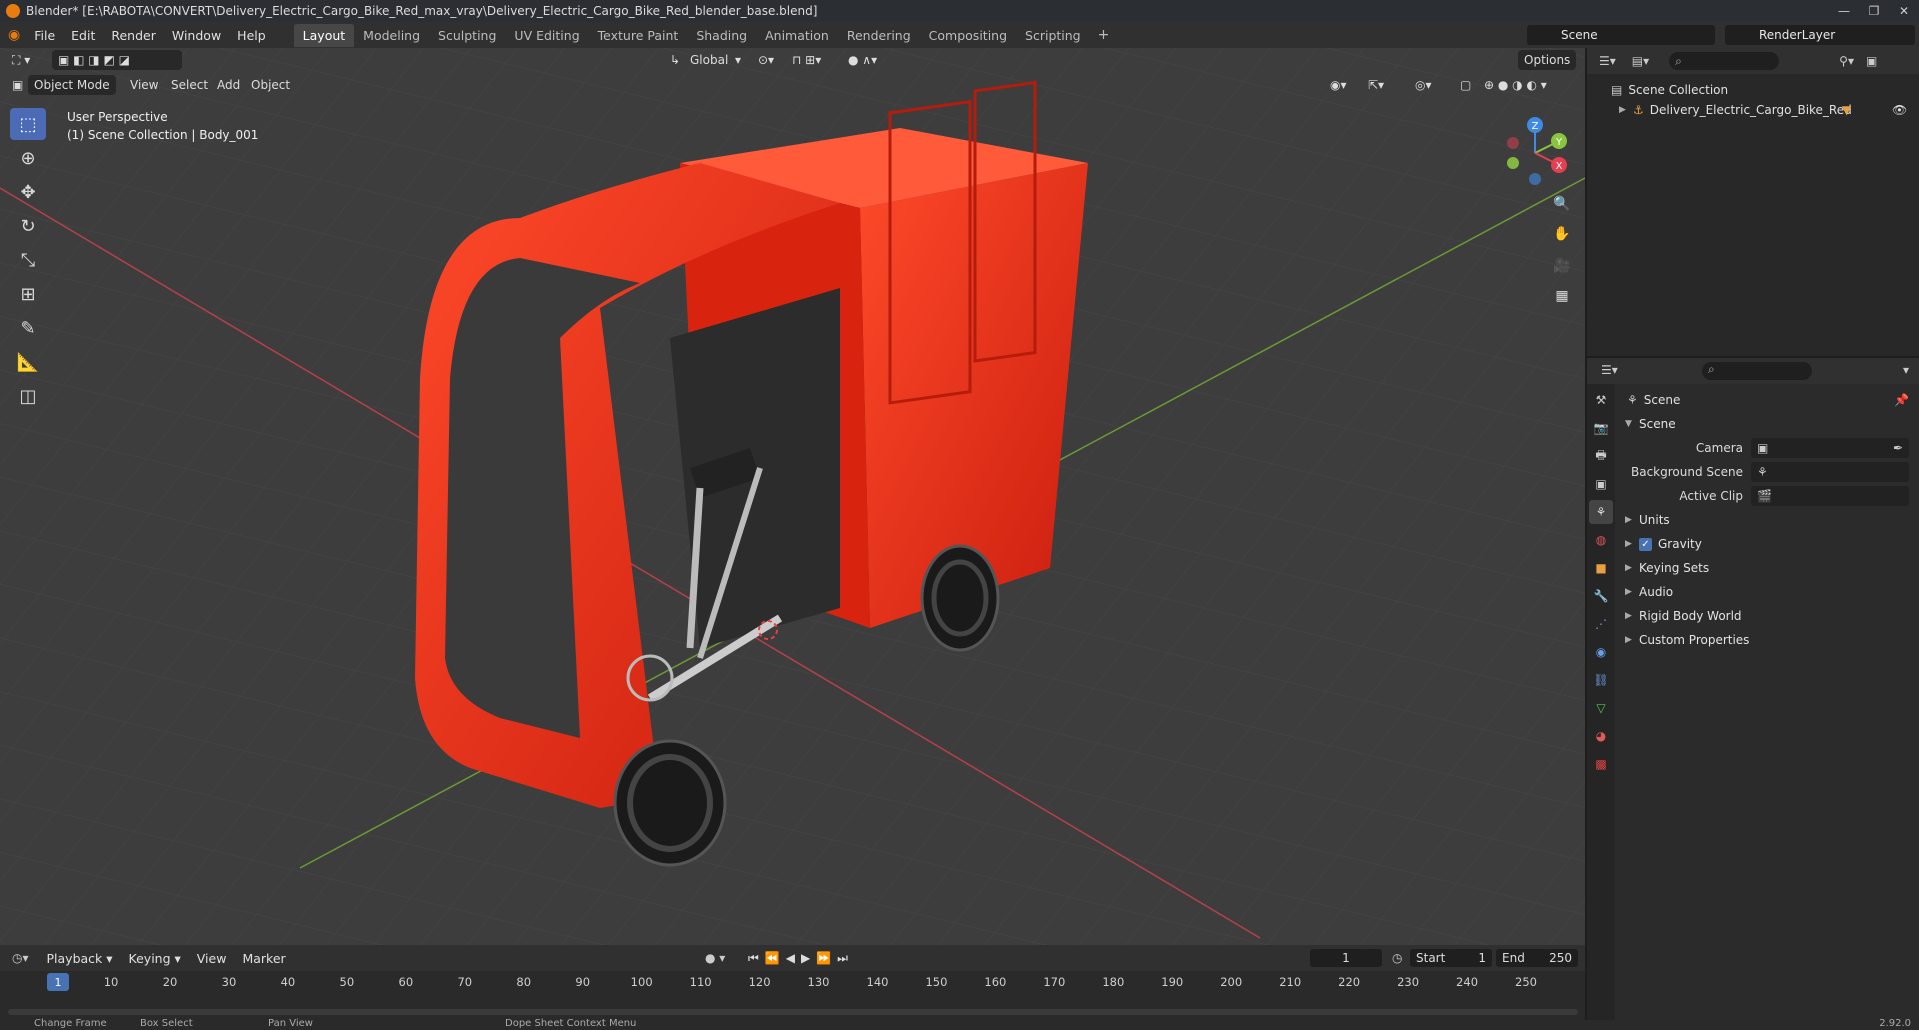  Describe the element at coordinates (155, 958) in the screenshot. I see `keying-menu: Keying ▾` at that location.